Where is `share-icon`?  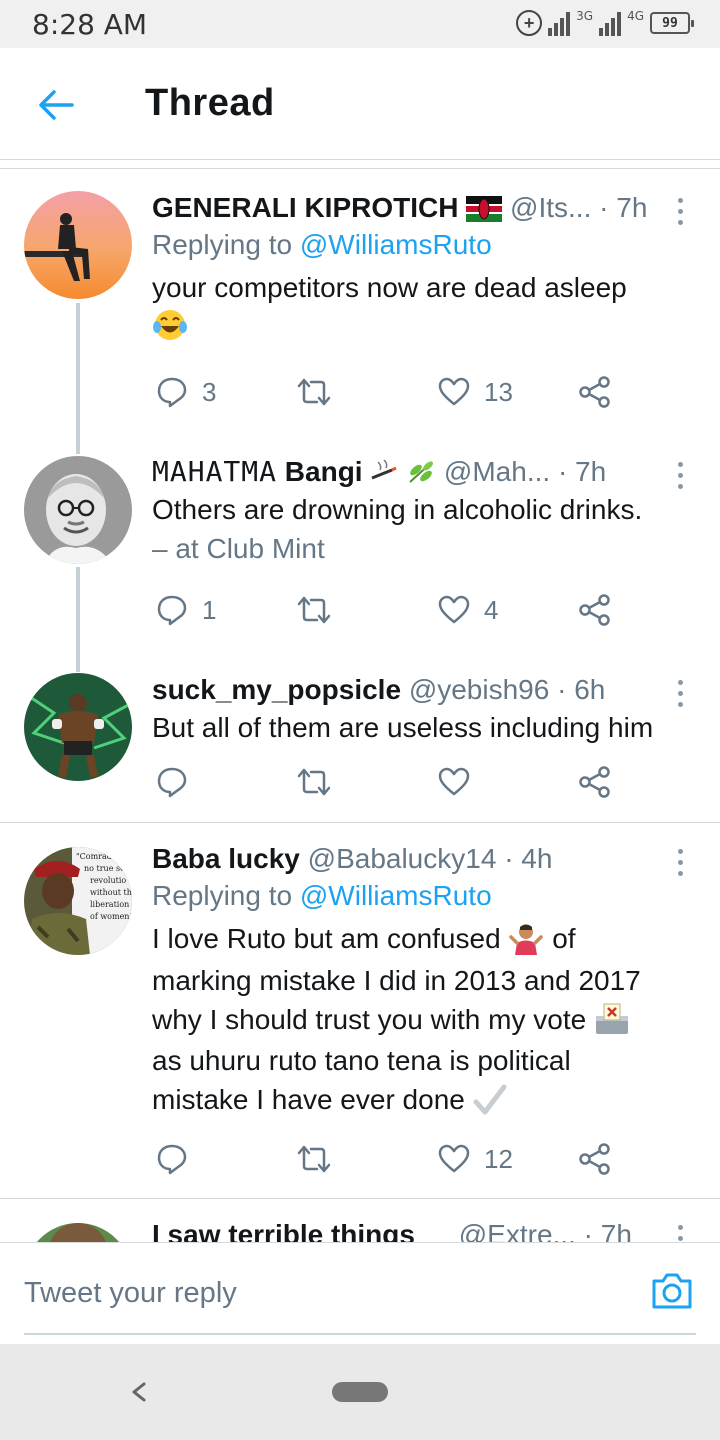
share-icon is located at coordinates (594, 392).